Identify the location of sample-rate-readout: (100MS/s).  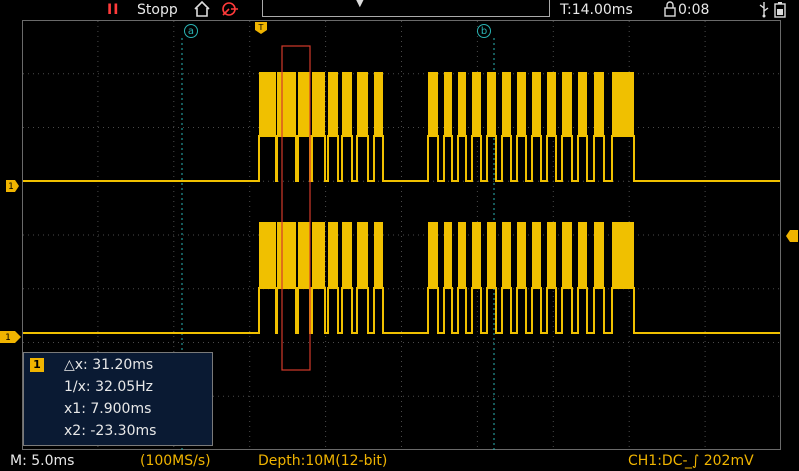
(175, 461).